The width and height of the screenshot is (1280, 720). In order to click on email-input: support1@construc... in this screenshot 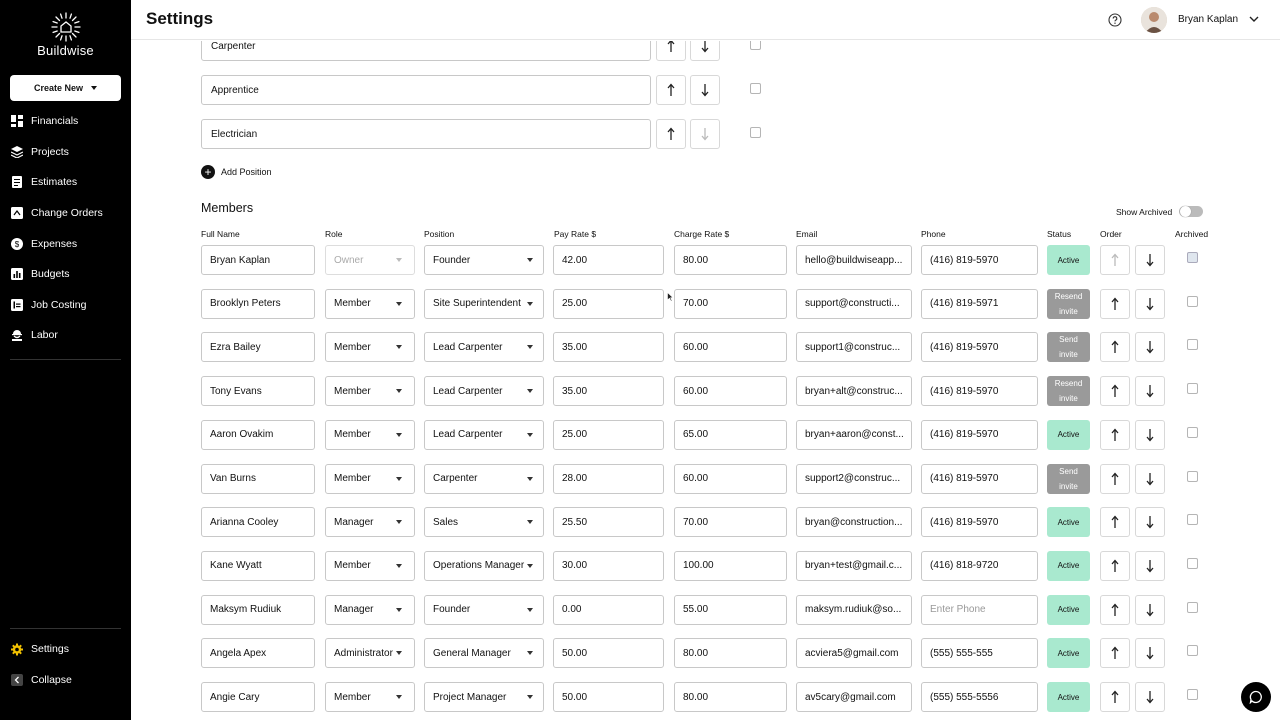, I will do `click(854, 347)`.